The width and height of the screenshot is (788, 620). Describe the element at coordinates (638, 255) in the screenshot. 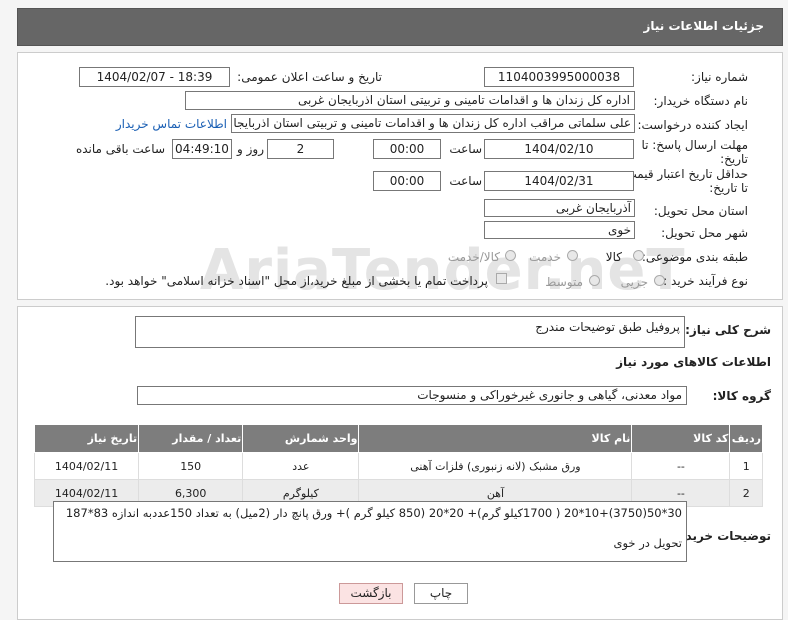

I see `category-radio-goods` at that location.